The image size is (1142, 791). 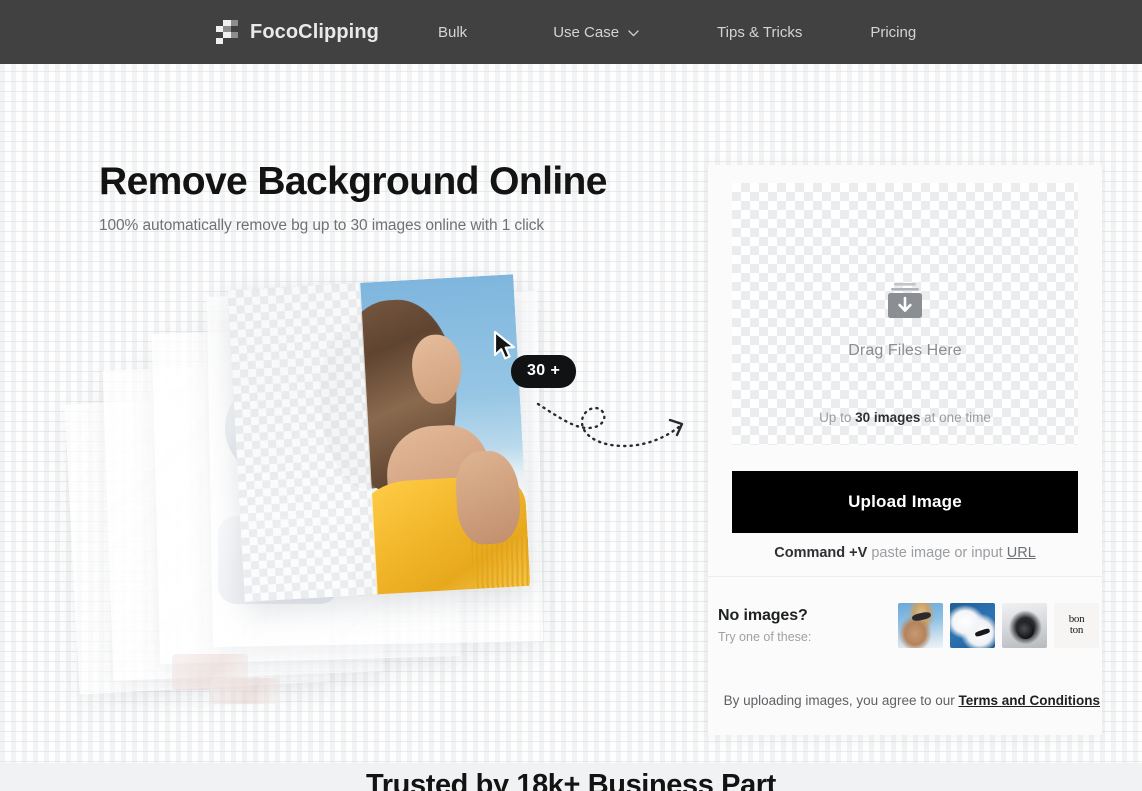 What do you see at coordinates (488, 497) in the screenshot?
I see `figure-arm` at bounding box center [488, 497].